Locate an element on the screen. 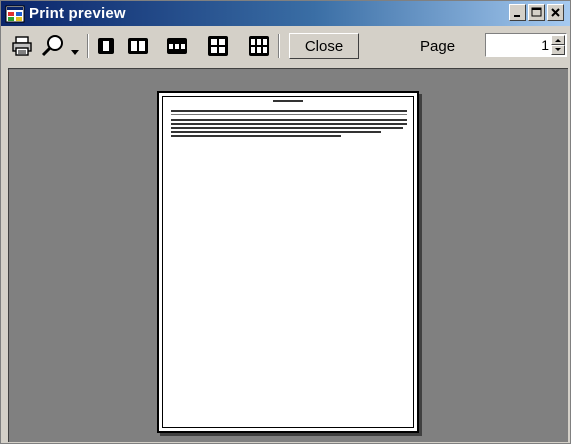 The width and height of the screenshot is (571, 444). window-title: Print preview is located at coordinates (77, 13).